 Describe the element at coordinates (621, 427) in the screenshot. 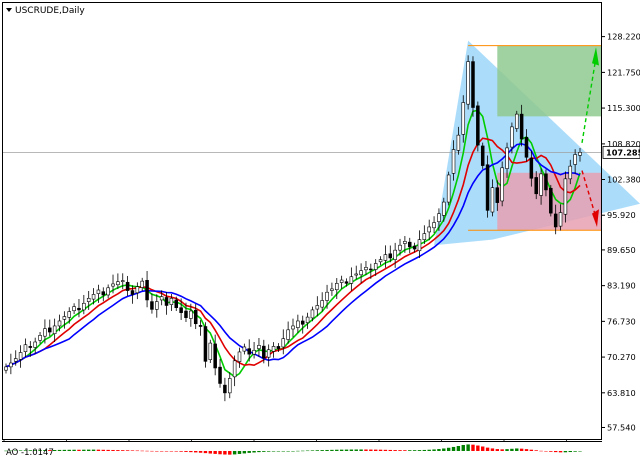

I see `price-tick-label: 57.540` at that location.